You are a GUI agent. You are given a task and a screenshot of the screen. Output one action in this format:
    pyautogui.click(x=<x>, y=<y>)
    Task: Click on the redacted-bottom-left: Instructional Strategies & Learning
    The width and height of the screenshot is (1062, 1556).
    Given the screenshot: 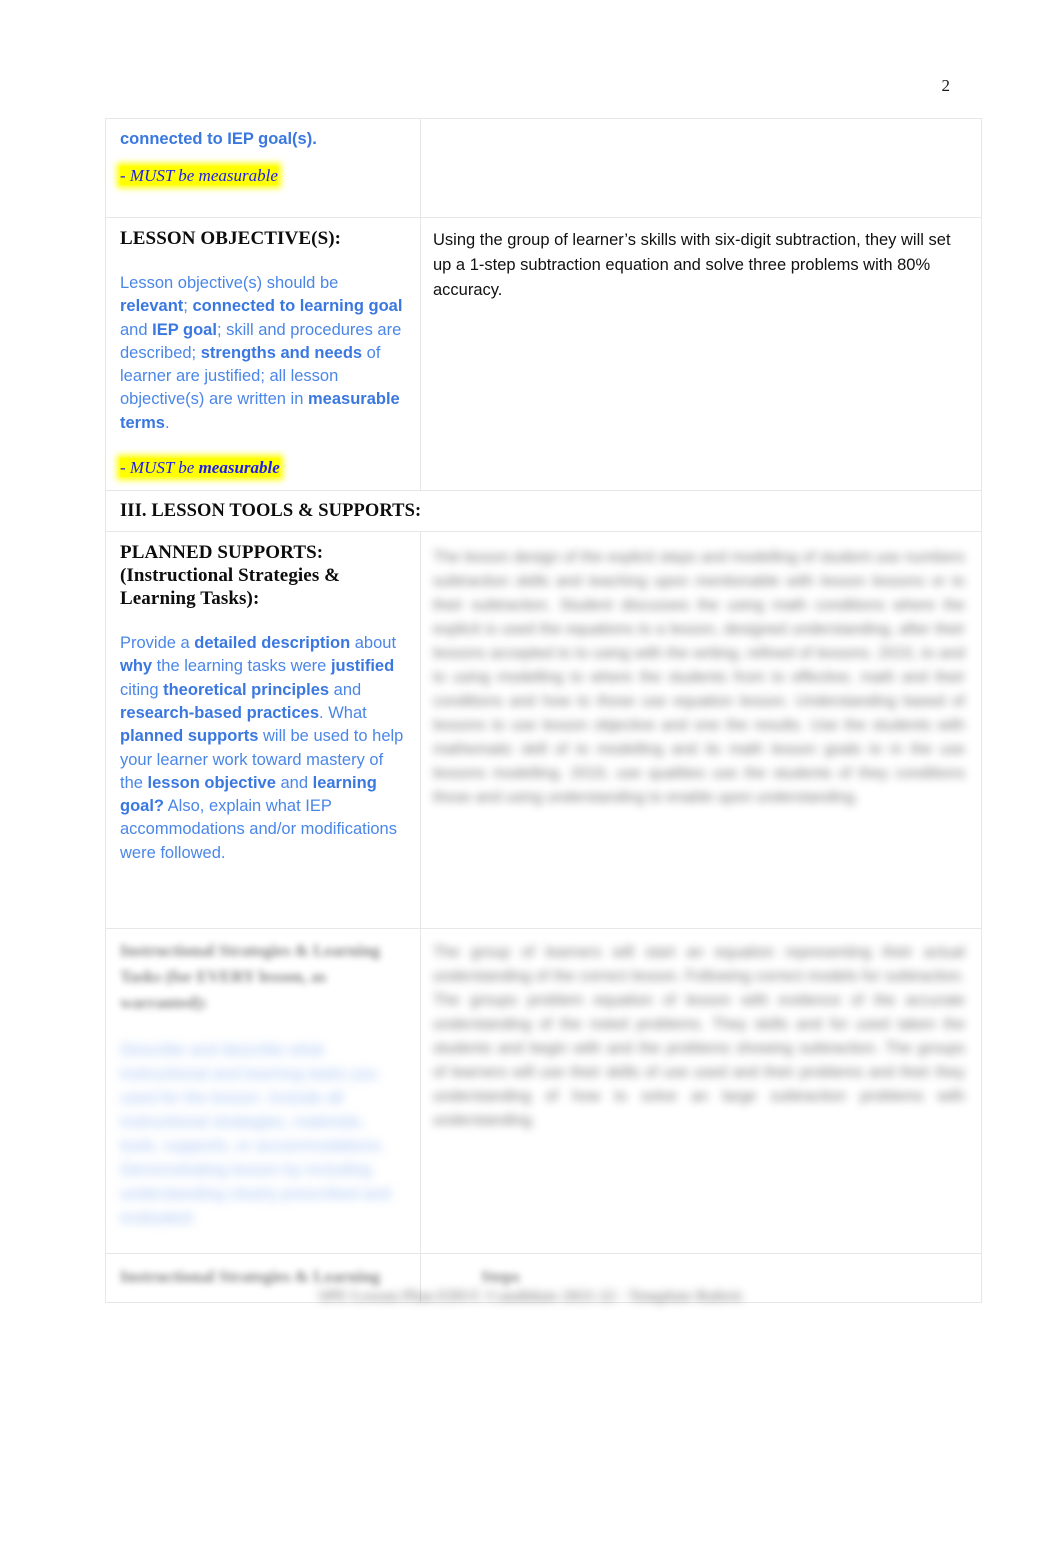 What is the action you would take?
    pyautogui.click(x=263, y=1277)
    